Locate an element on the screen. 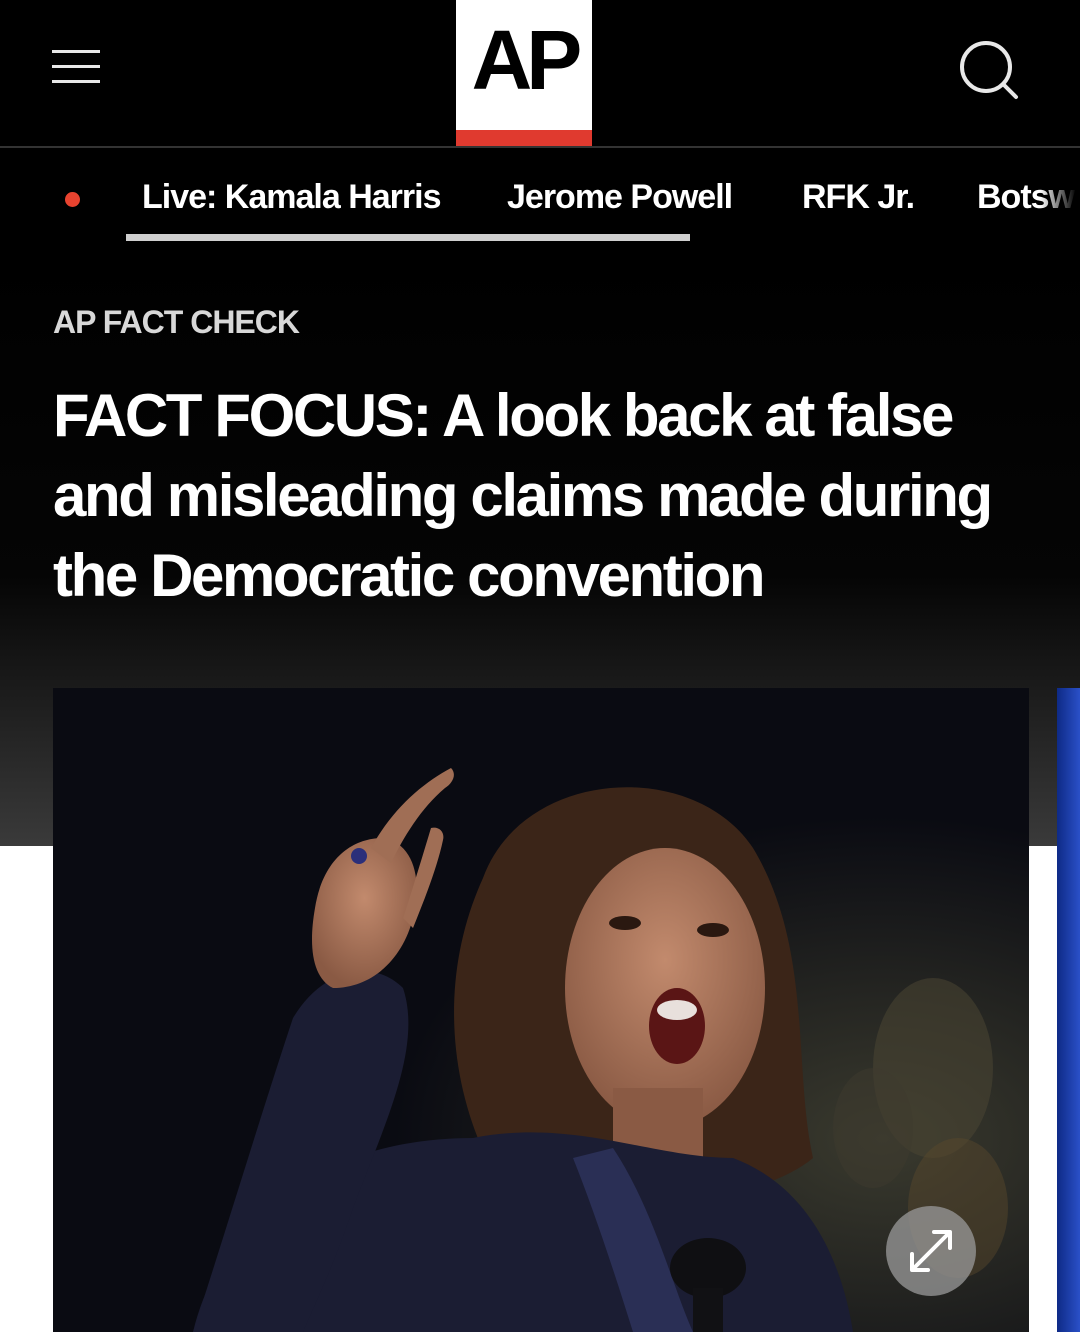  expand-arrows-icon is located at coordinates (931, 1251).